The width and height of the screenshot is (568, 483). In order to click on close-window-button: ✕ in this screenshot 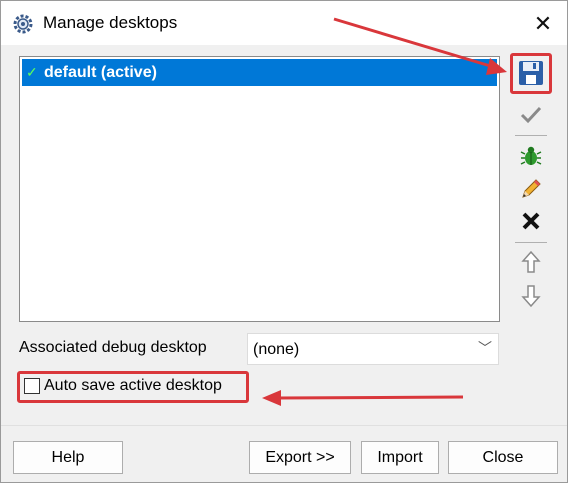, I will do `click(543, 24)`.